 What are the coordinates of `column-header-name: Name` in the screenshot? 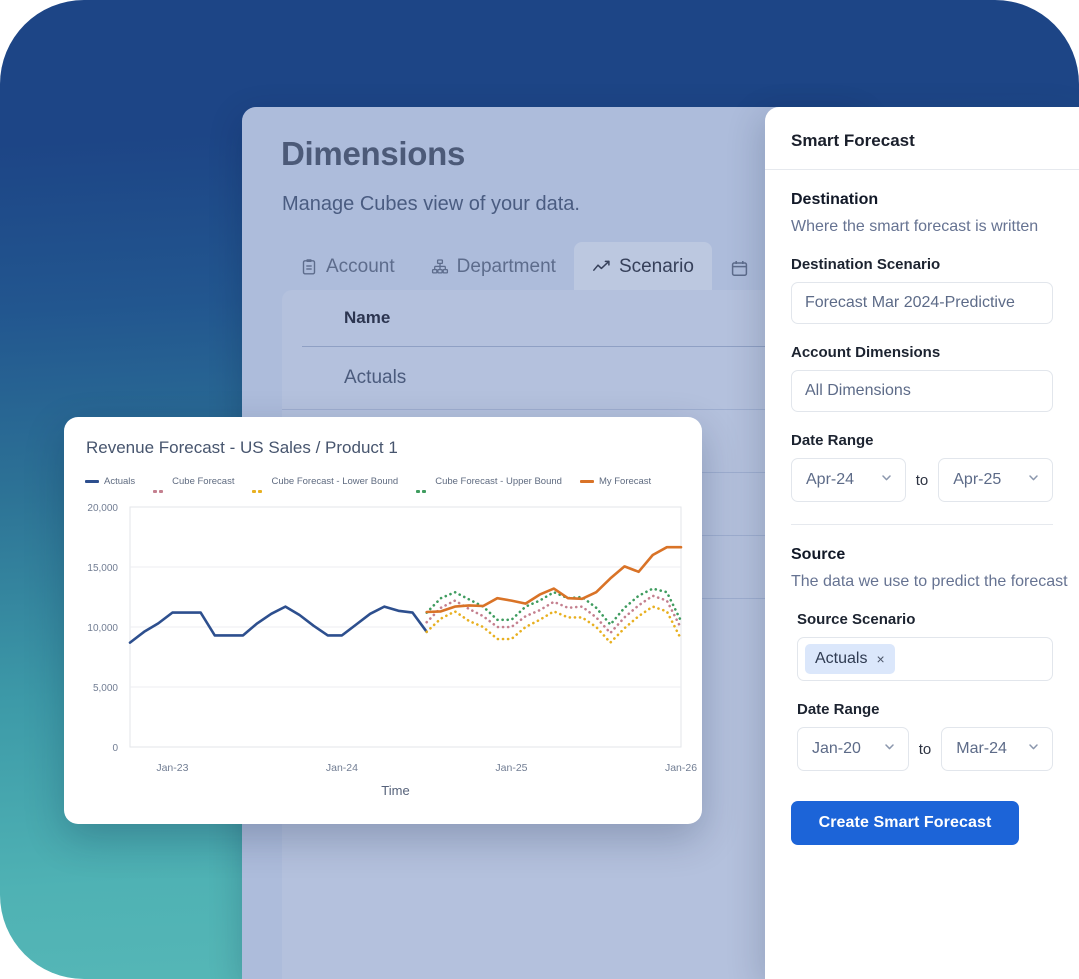 It's located at (367, 317).